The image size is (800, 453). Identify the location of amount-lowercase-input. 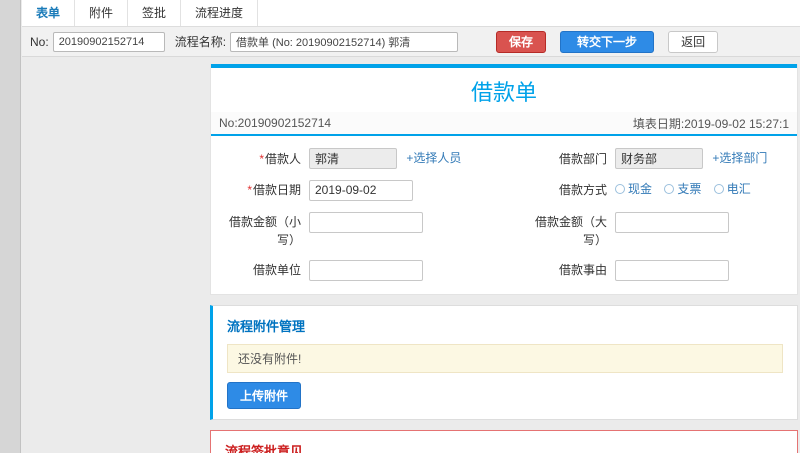
(366, 222).